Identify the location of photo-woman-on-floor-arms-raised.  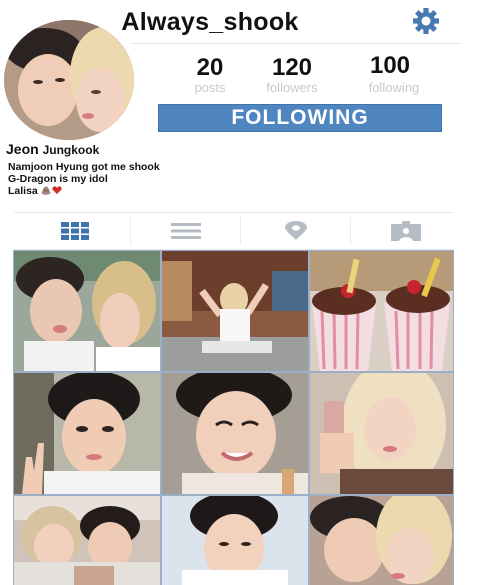
(235, 311).